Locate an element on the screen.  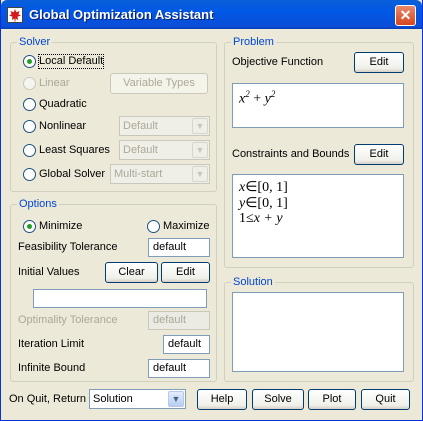
close-button: ✕ is located at coordinates (405, 15).